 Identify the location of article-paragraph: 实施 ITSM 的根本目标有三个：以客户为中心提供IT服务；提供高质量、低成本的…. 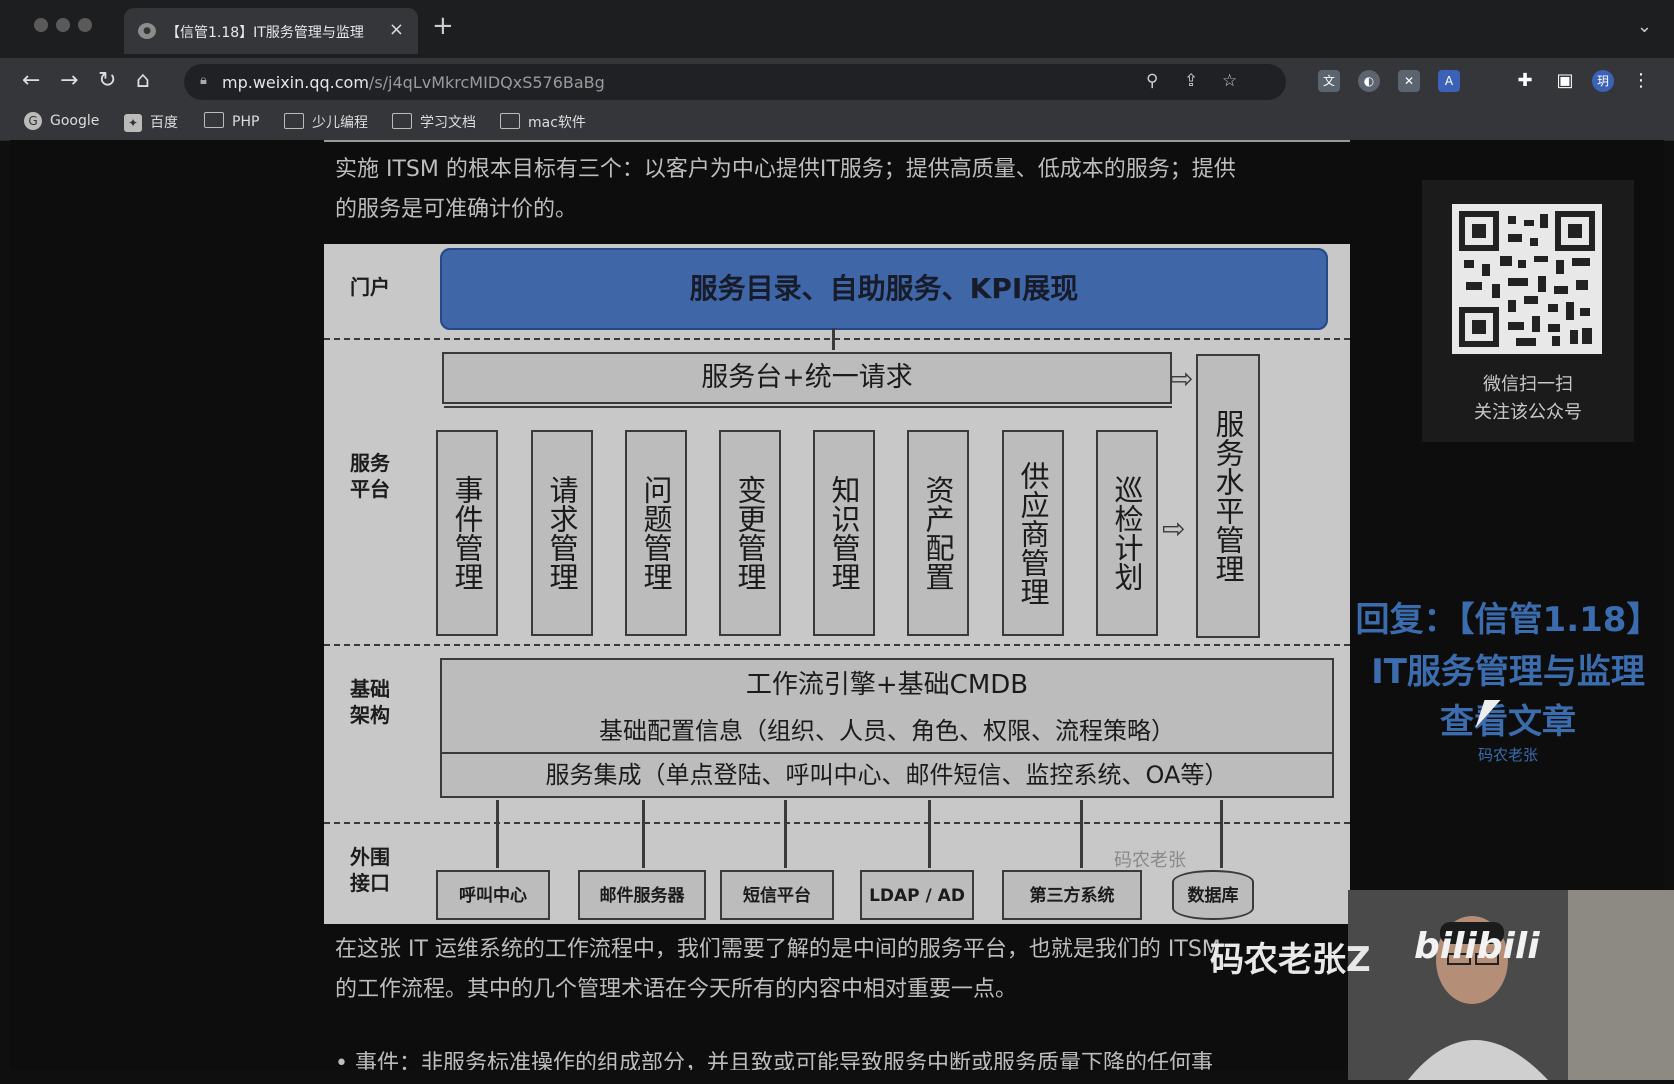
(785, 189).